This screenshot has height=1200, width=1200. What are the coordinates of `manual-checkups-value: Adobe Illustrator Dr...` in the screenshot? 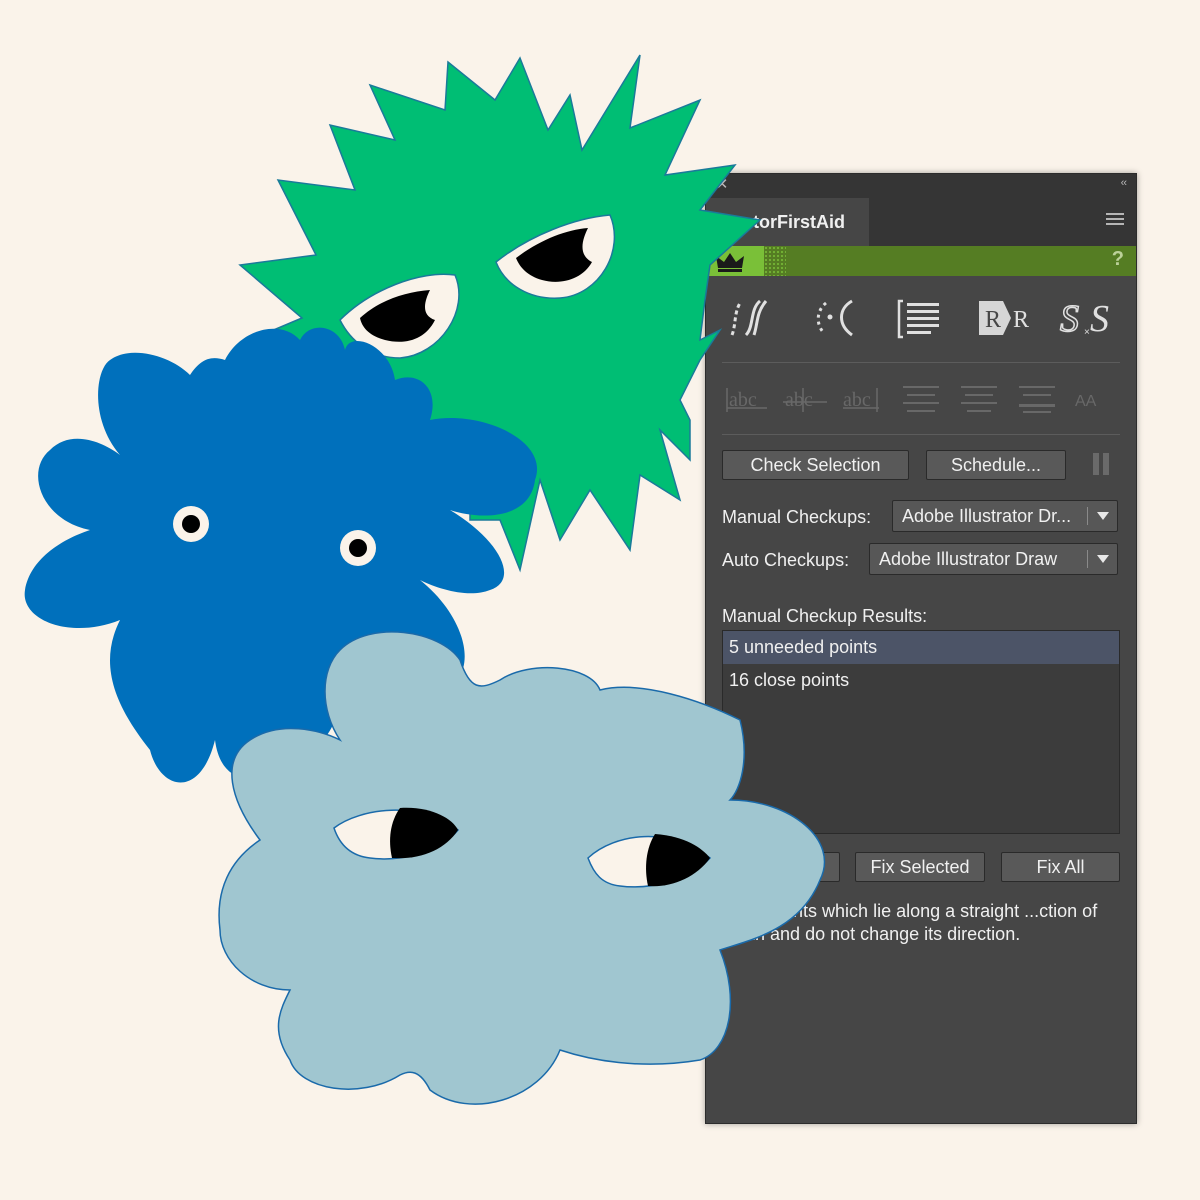 It's located at (987, 516).